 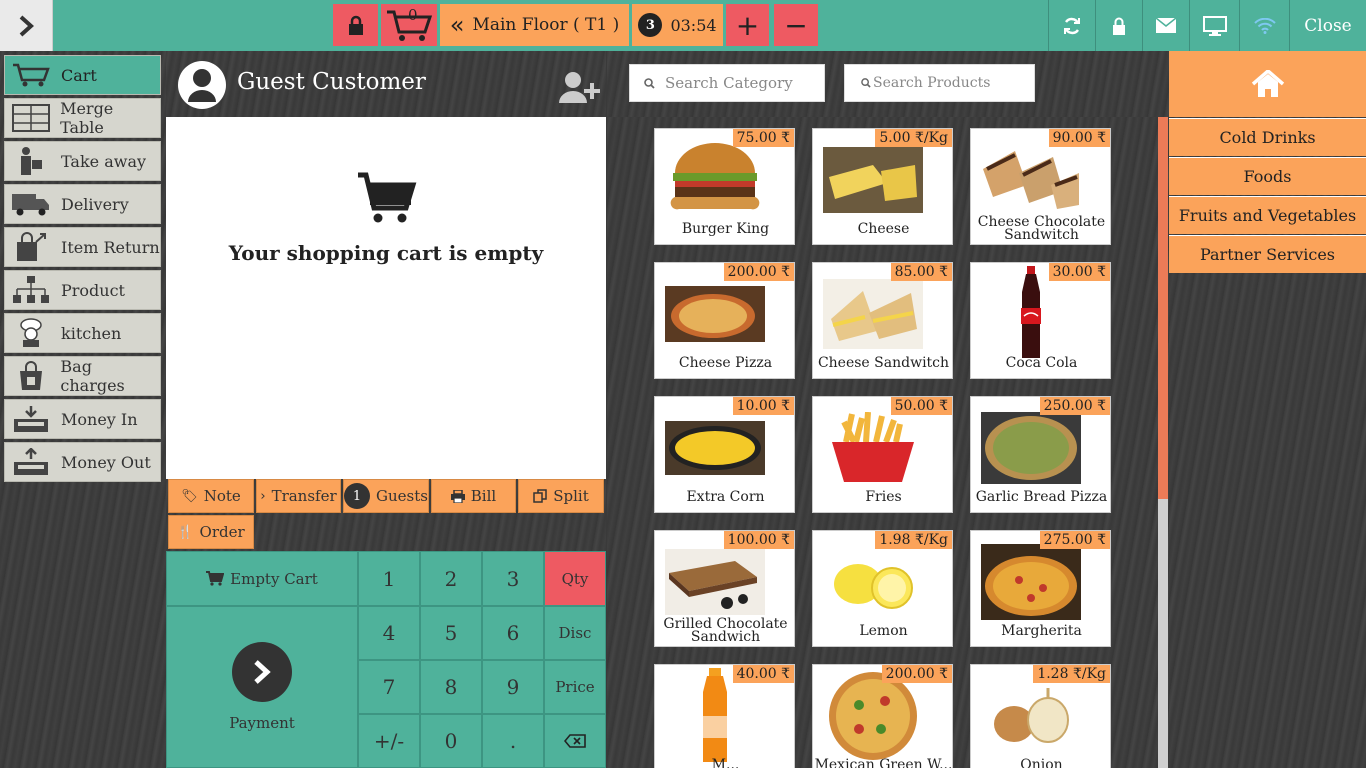 What do you see at coordinates (575, 687) in the screenshot?
I see `price-mode-button: Price` at bounding box center [575, 687].